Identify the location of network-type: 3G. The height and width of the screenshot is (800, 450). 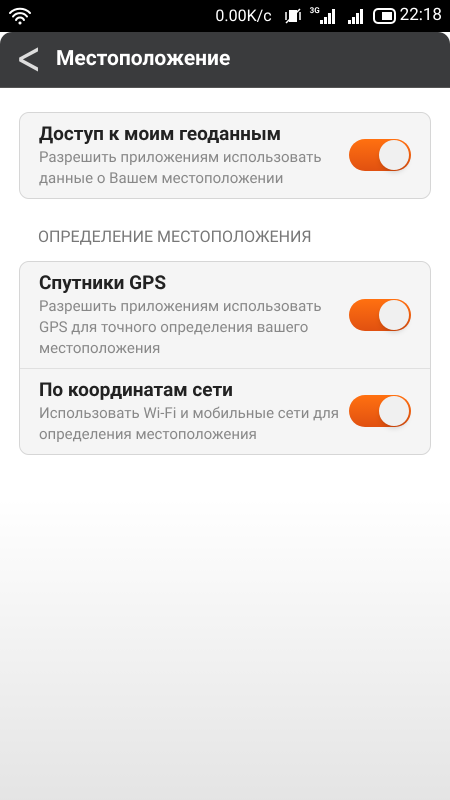
(315, 11).